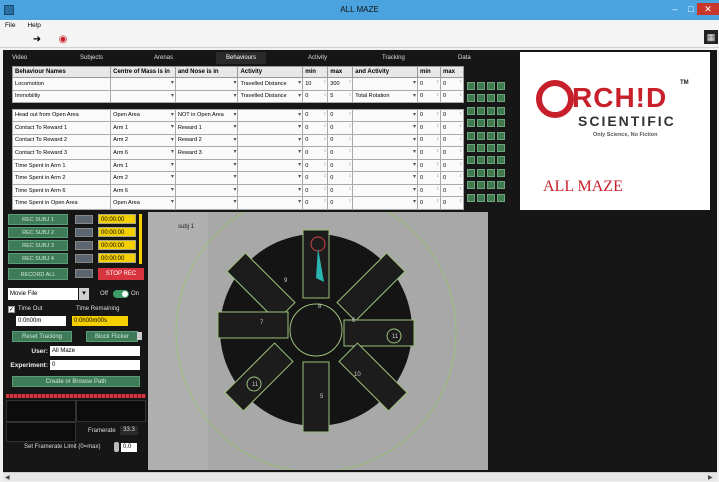 This screenshot has height=482, width=719. Describe the element at coordinates (143, 128) in the screenshot. I see `table-cell: Arm 1` at that location.